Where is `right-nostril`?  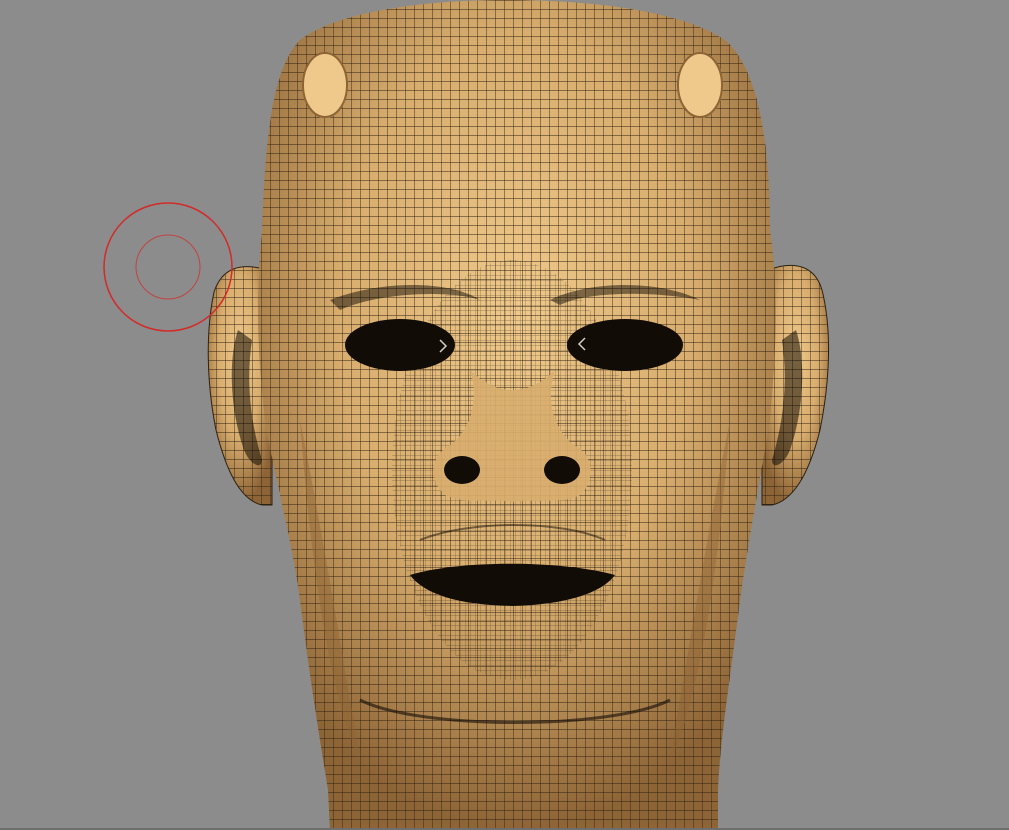
right-nostril is located at coordinates (562, 470).